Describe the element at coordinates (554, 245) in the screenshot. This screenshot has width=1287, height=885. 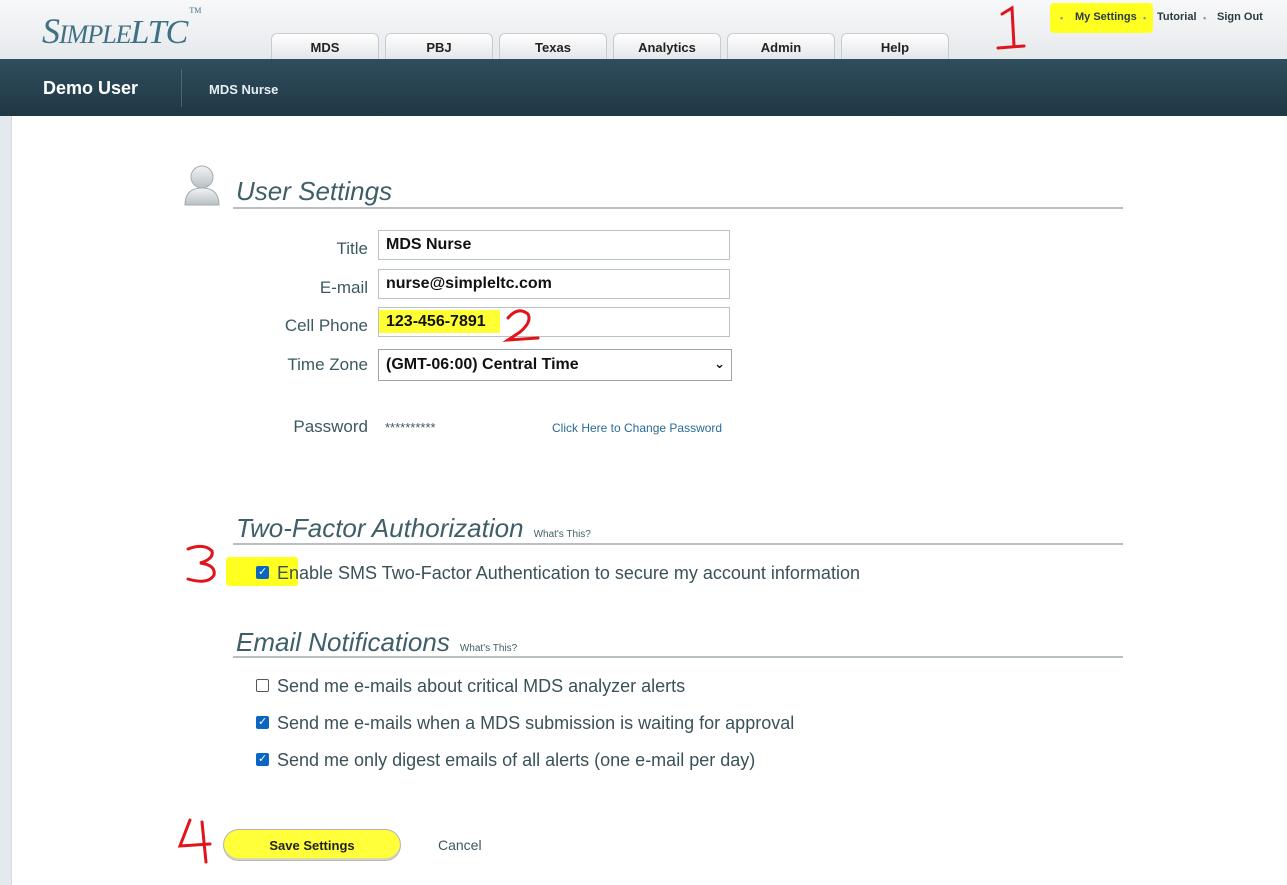
I see `title-field: MDS Nurse` at that location.